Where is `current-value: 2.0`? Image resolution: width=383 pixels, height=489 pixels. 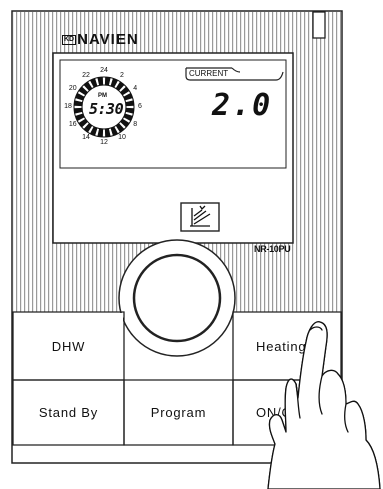 current-value: 2.0 is located at coordinates (242, 105).